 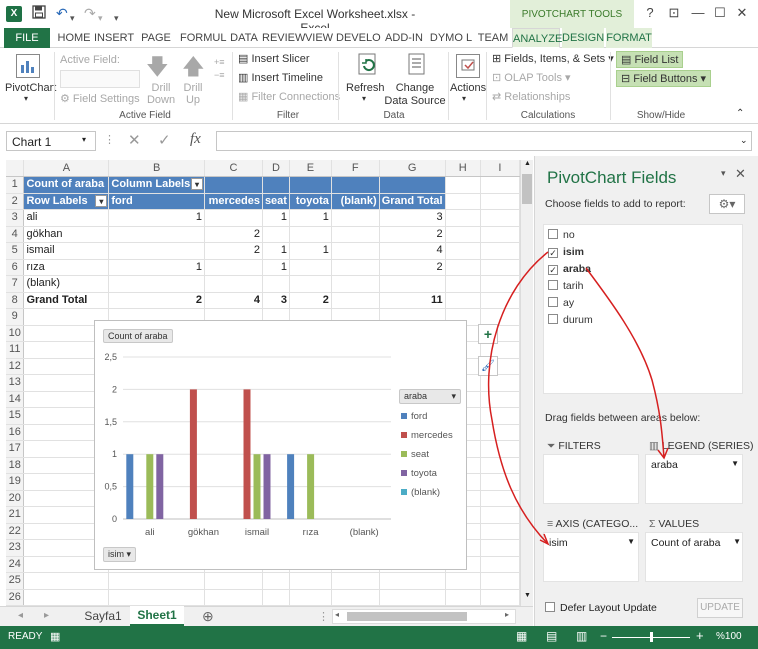 What do you see at coordinates (570, 320) in the screenshot?
I see `field-durum: durum` at bounding box center [570, 320].